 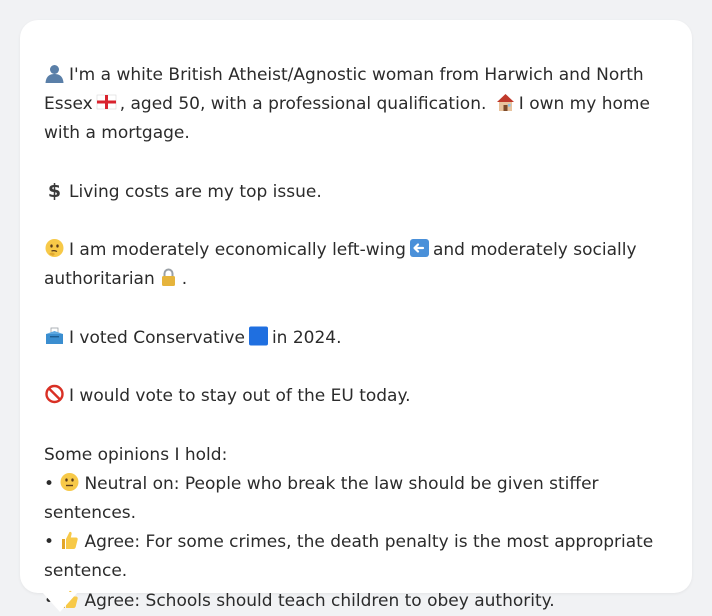 I want to click on top-issue-paragraph: $ Living costs are my top issue., so click(x=356, y=192).